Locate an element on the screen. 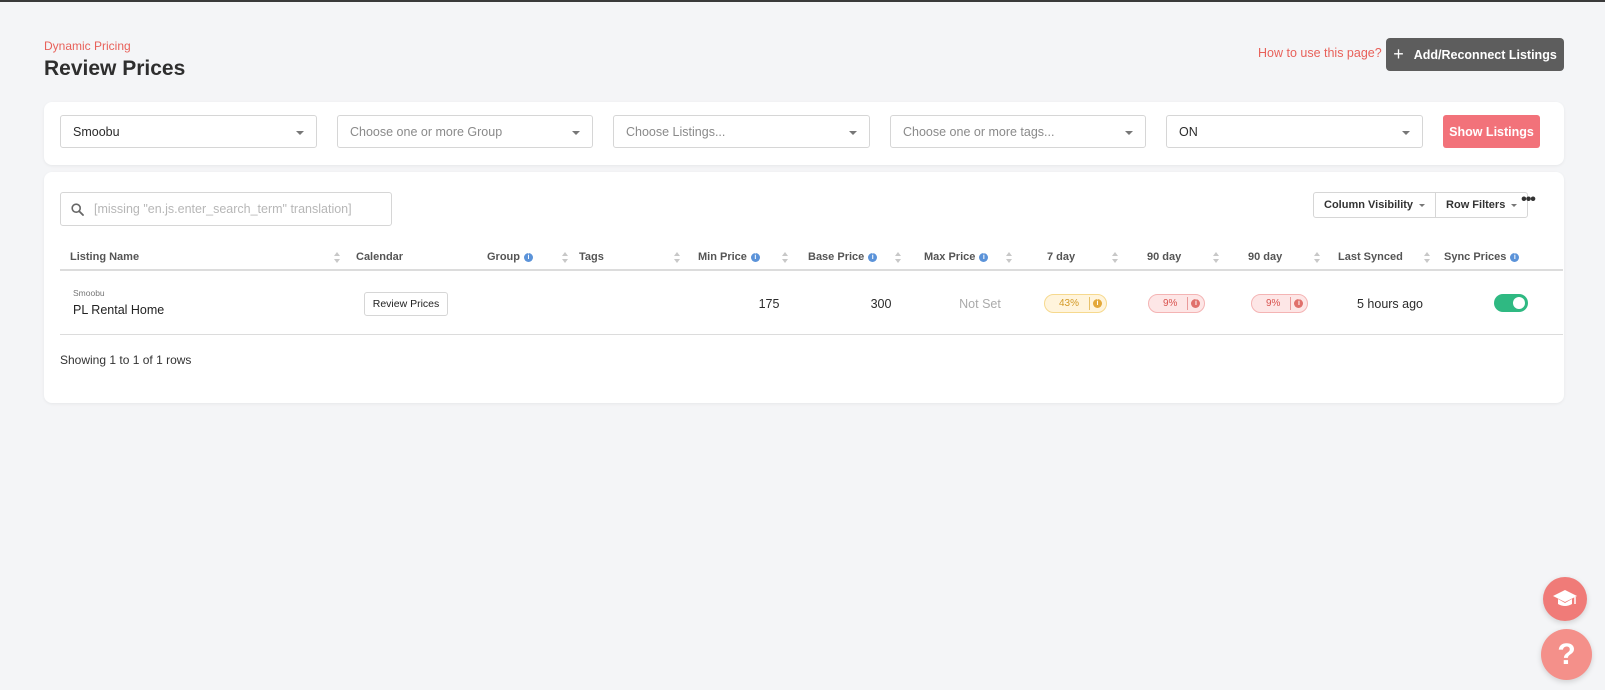  occupancy-90-day-value: 9% is located at coordinates (1170, 303).